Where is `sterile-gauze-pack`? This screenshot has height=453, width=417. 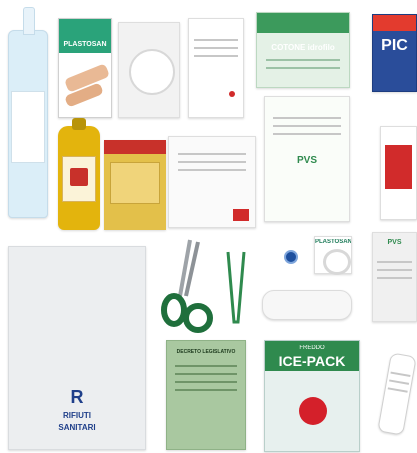
sterile-gauze-pack is located at coordinates (216, 68).